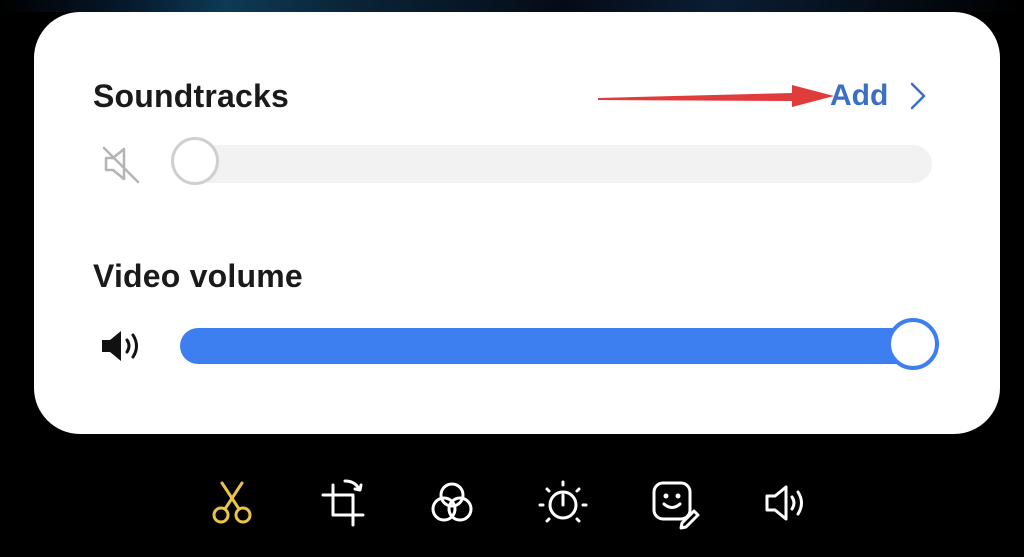  I want to click on tool-adjust, so click(563, 503).